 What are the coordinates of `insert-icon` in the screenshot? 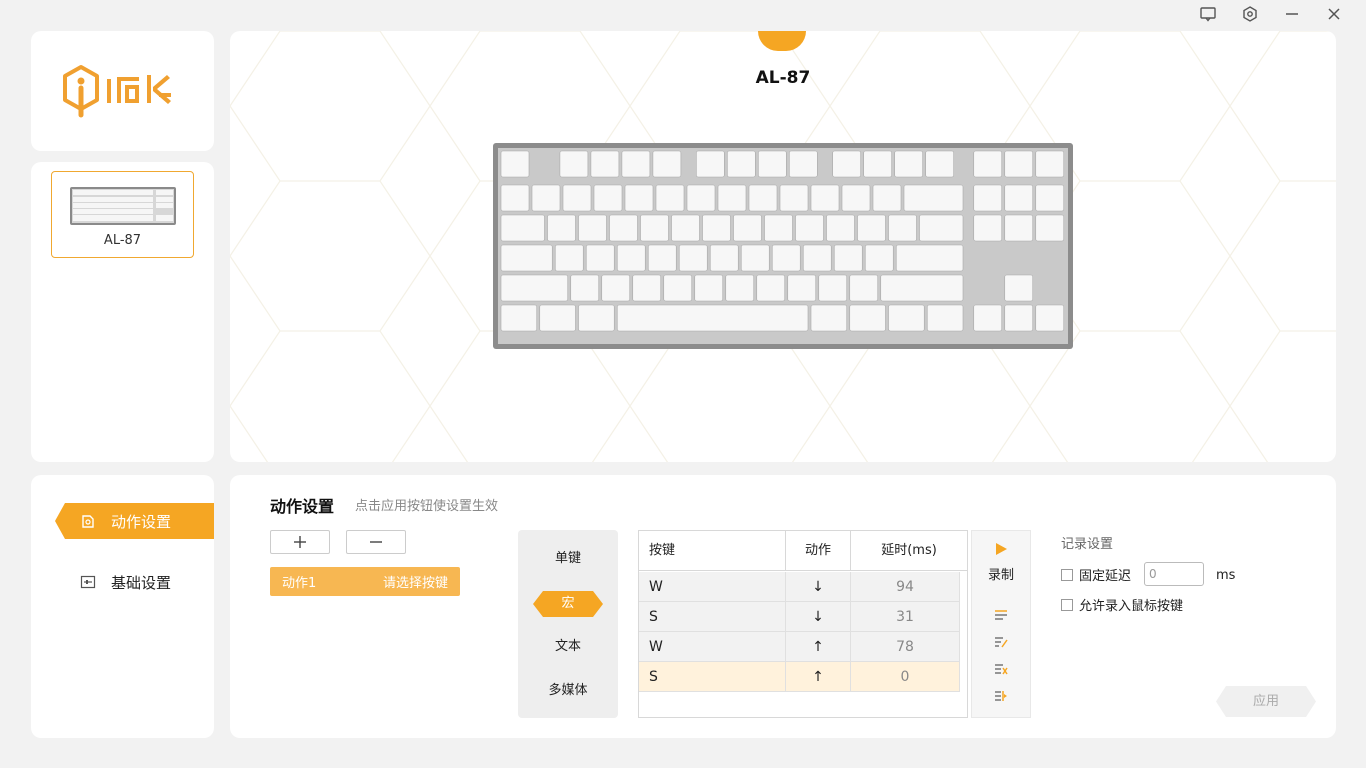 It's located at (1001, 615).